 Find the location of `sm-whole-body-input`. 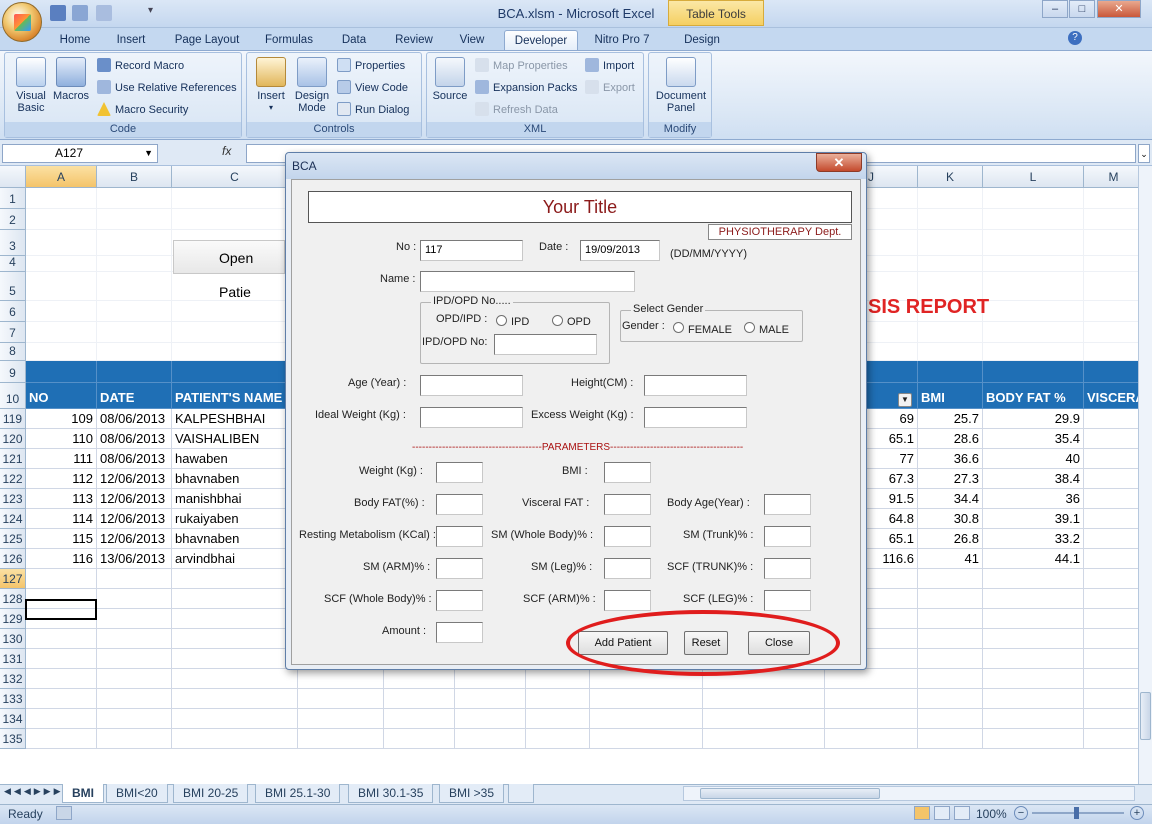

sm-whole-body-input is located at coordinates (627, 536).